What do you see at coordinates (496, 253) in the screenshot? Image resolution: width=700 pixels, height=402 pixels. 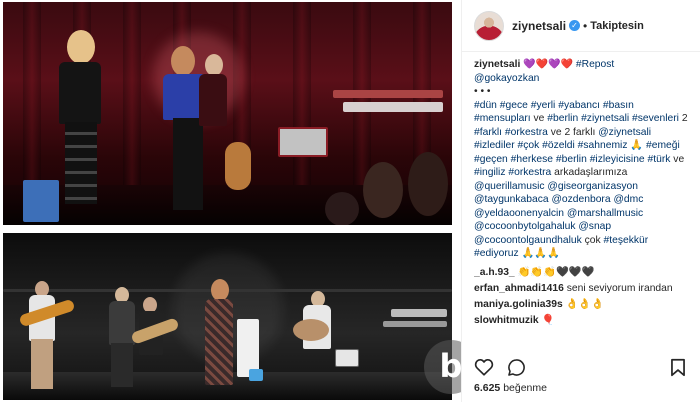 I see `hashtag-link: #ediyoruz` at bounding box center [496, 253].